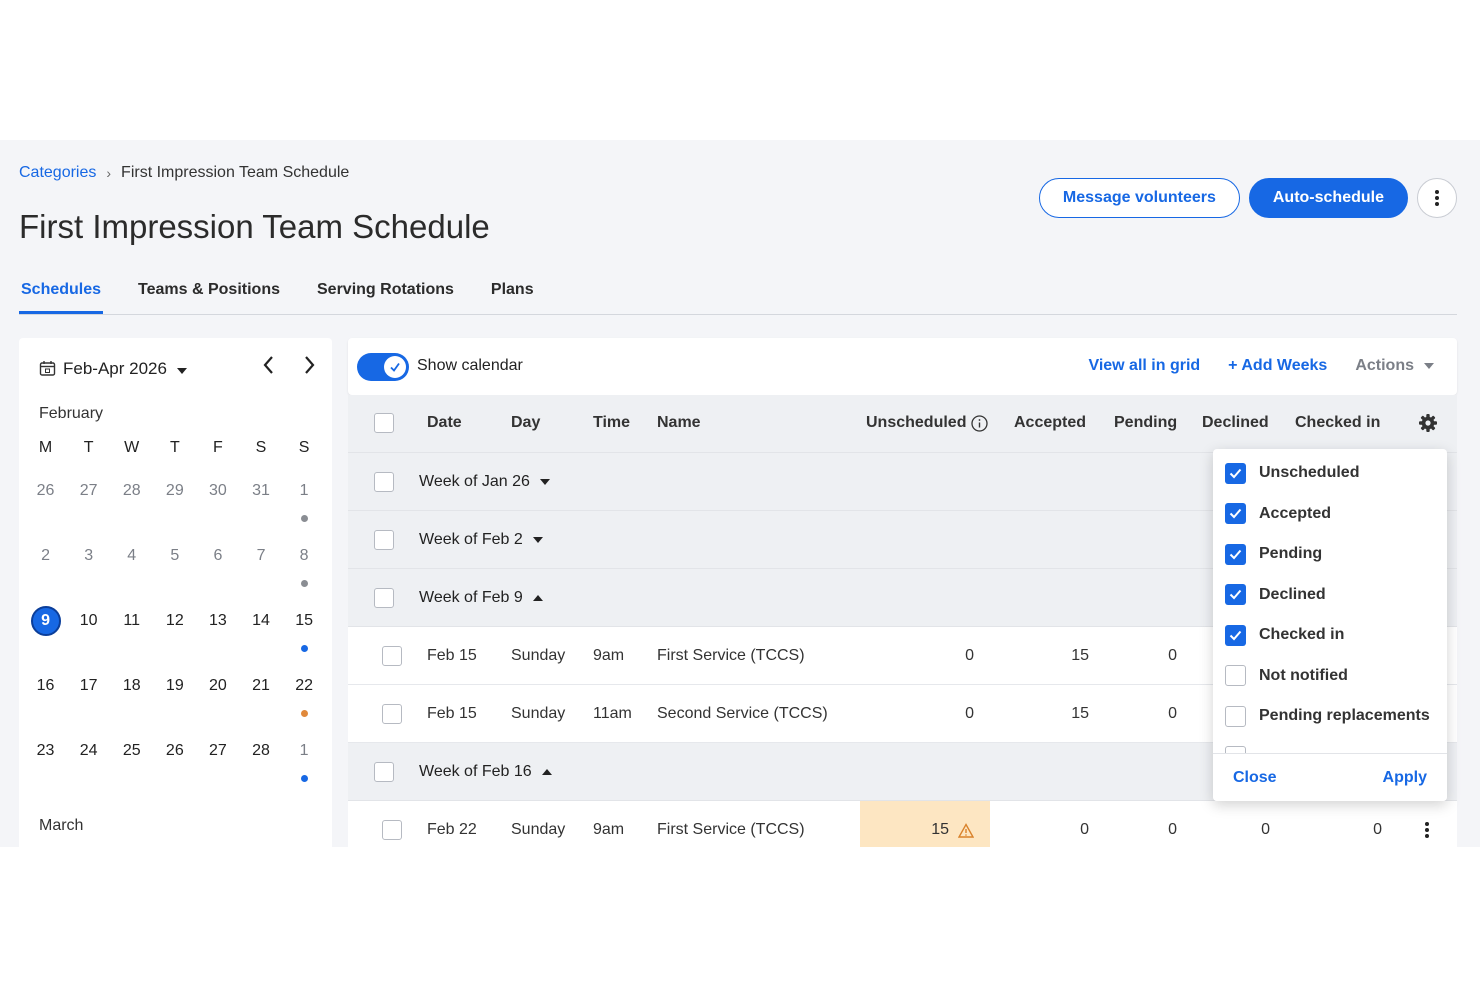 The width and height of the screenshot is (1480, 987). Describe the element at coordinates (45, 685) in the screenshot. I see `day-number: 16` at that location.